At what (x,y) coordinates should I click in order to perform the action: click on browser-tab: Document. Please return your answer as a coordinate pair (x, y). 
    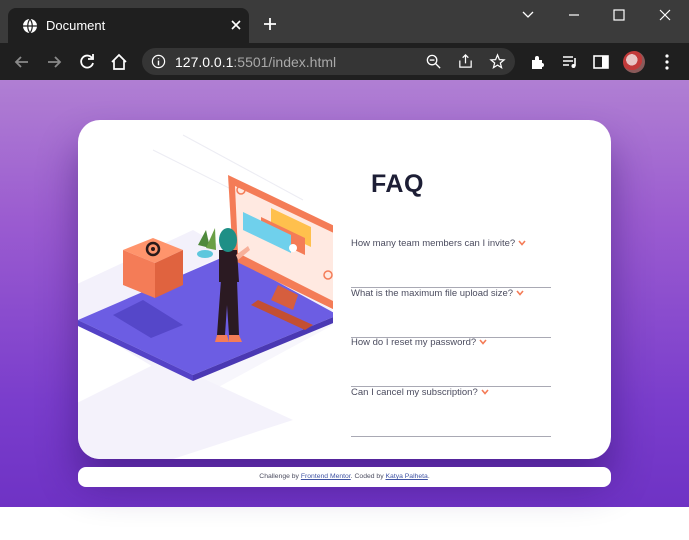
    Looking at the image, I should click on (128, 25).